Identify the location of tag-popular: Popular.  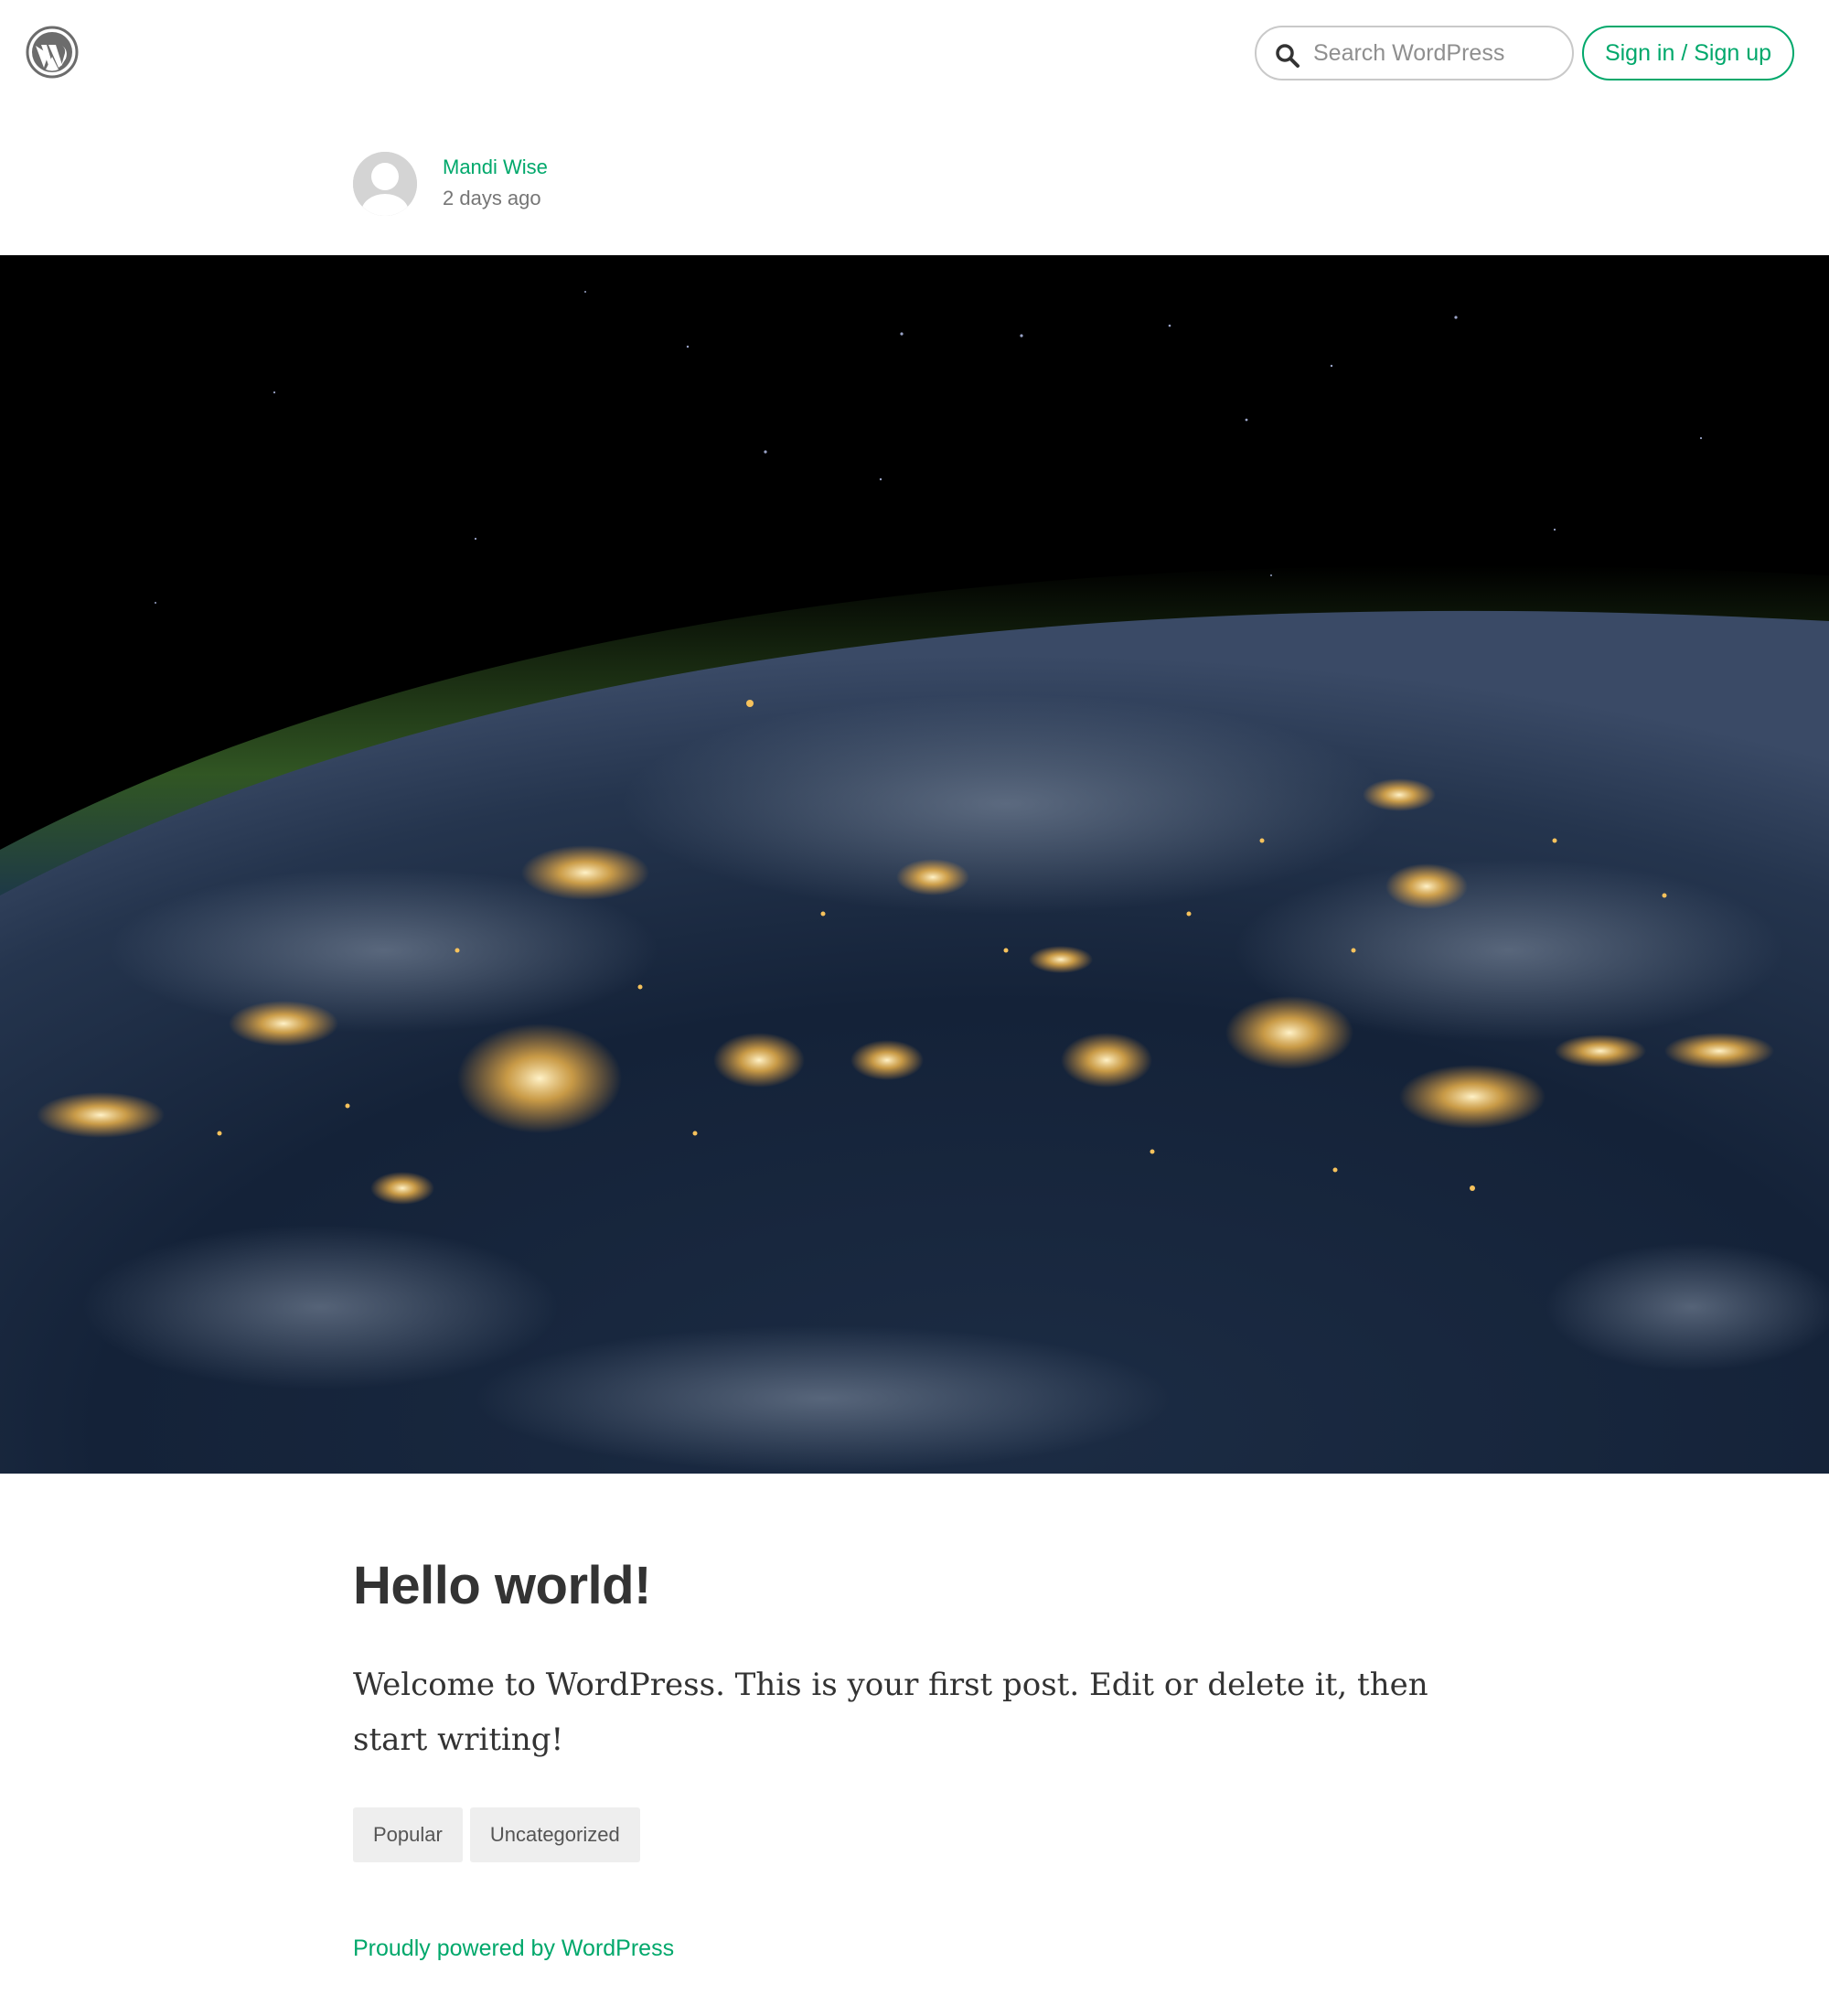
(408, 1834).